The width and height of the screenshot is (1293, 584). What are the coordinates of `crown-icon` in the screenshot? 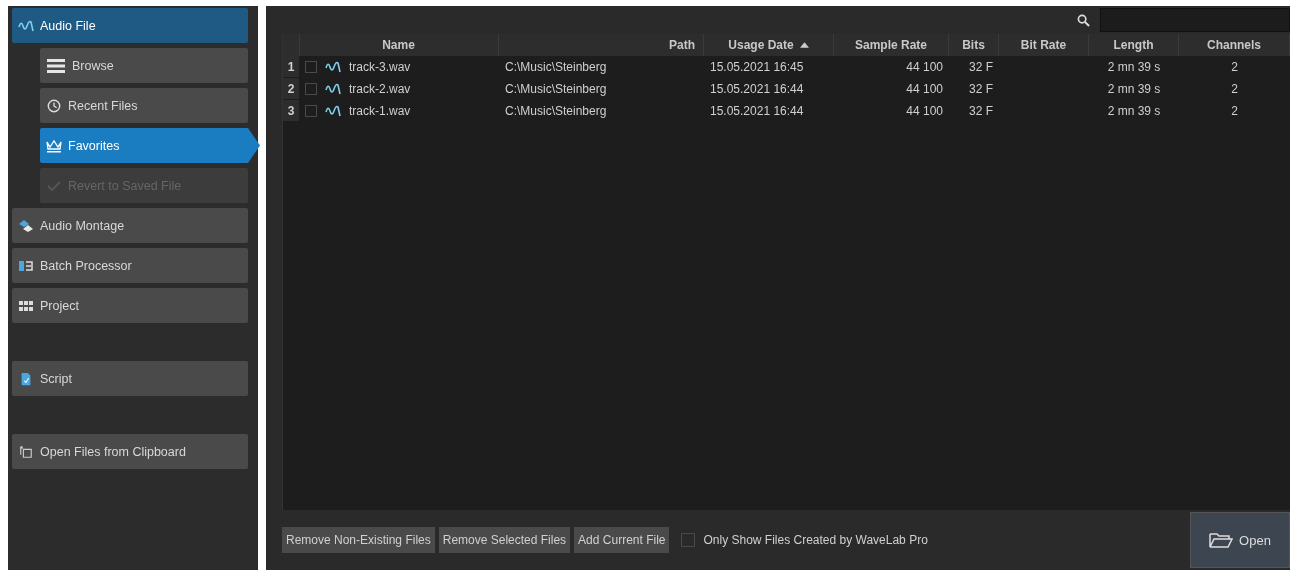 It's located at (54, 145).